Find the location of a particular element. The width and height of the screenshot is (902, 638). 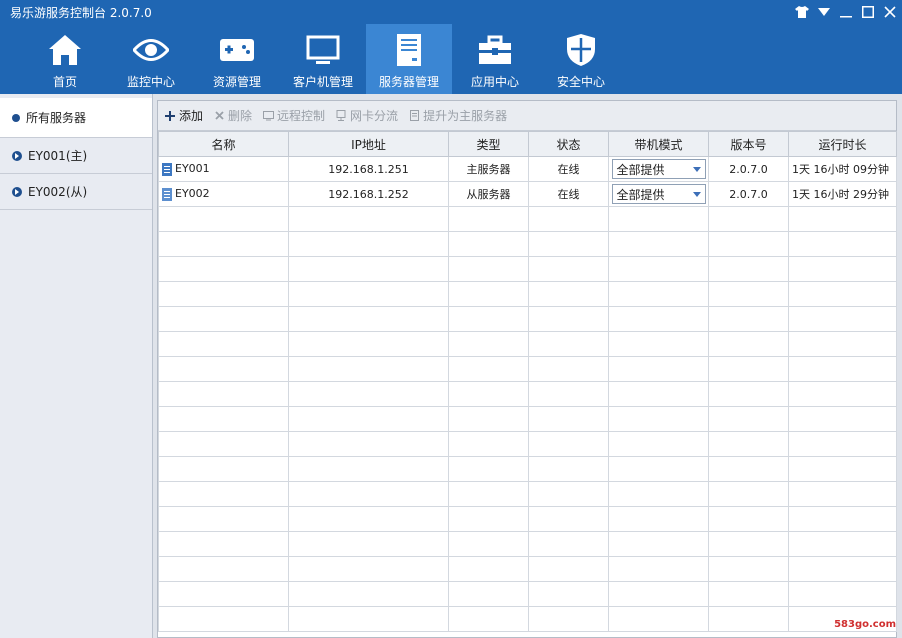

nav-monitor: 监控中心 is located at coordinates (151, 57).